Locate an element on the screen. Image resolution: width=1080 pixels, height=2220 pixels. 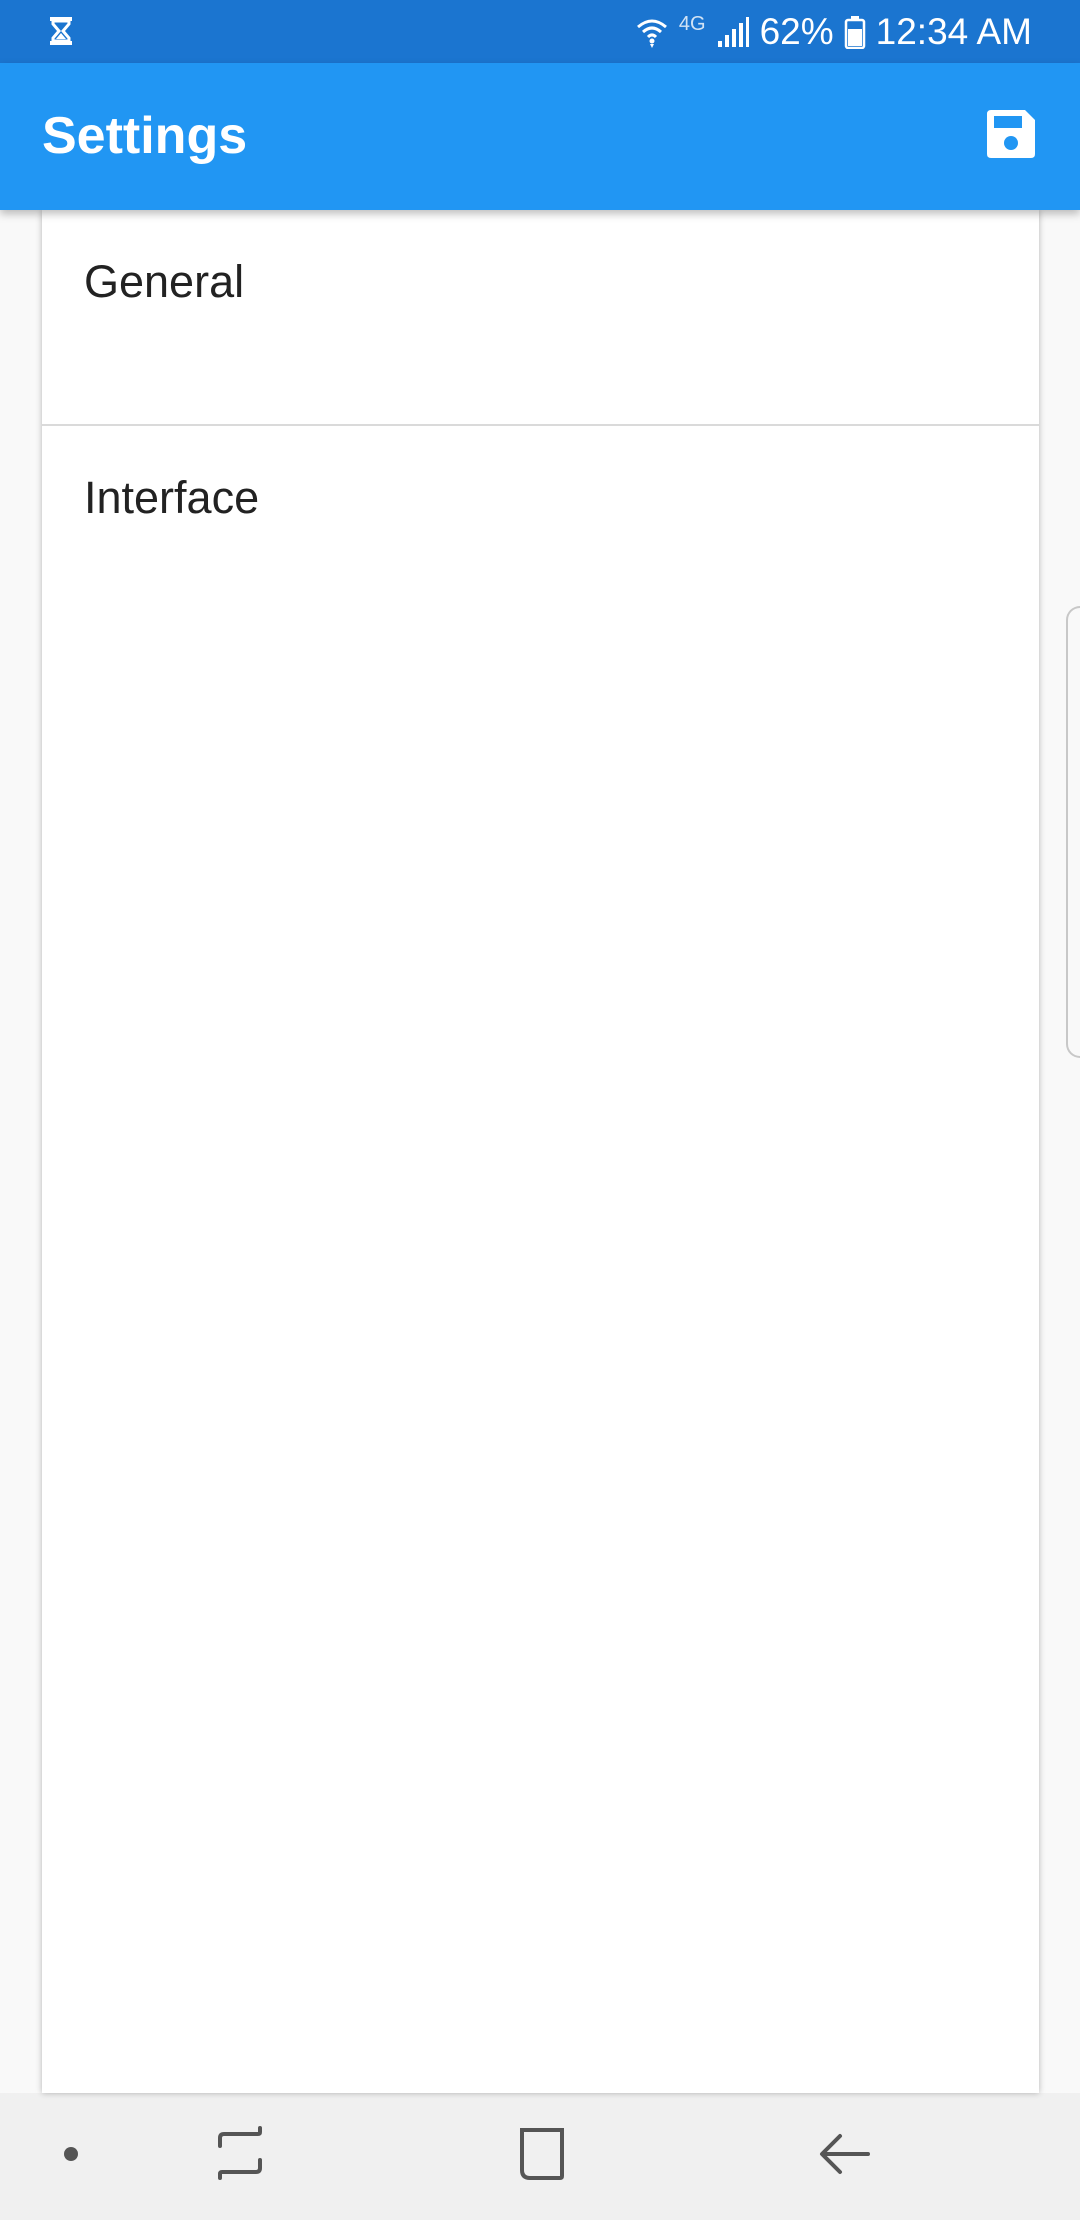
navigation-bar is located at coordinates (540, 2156).